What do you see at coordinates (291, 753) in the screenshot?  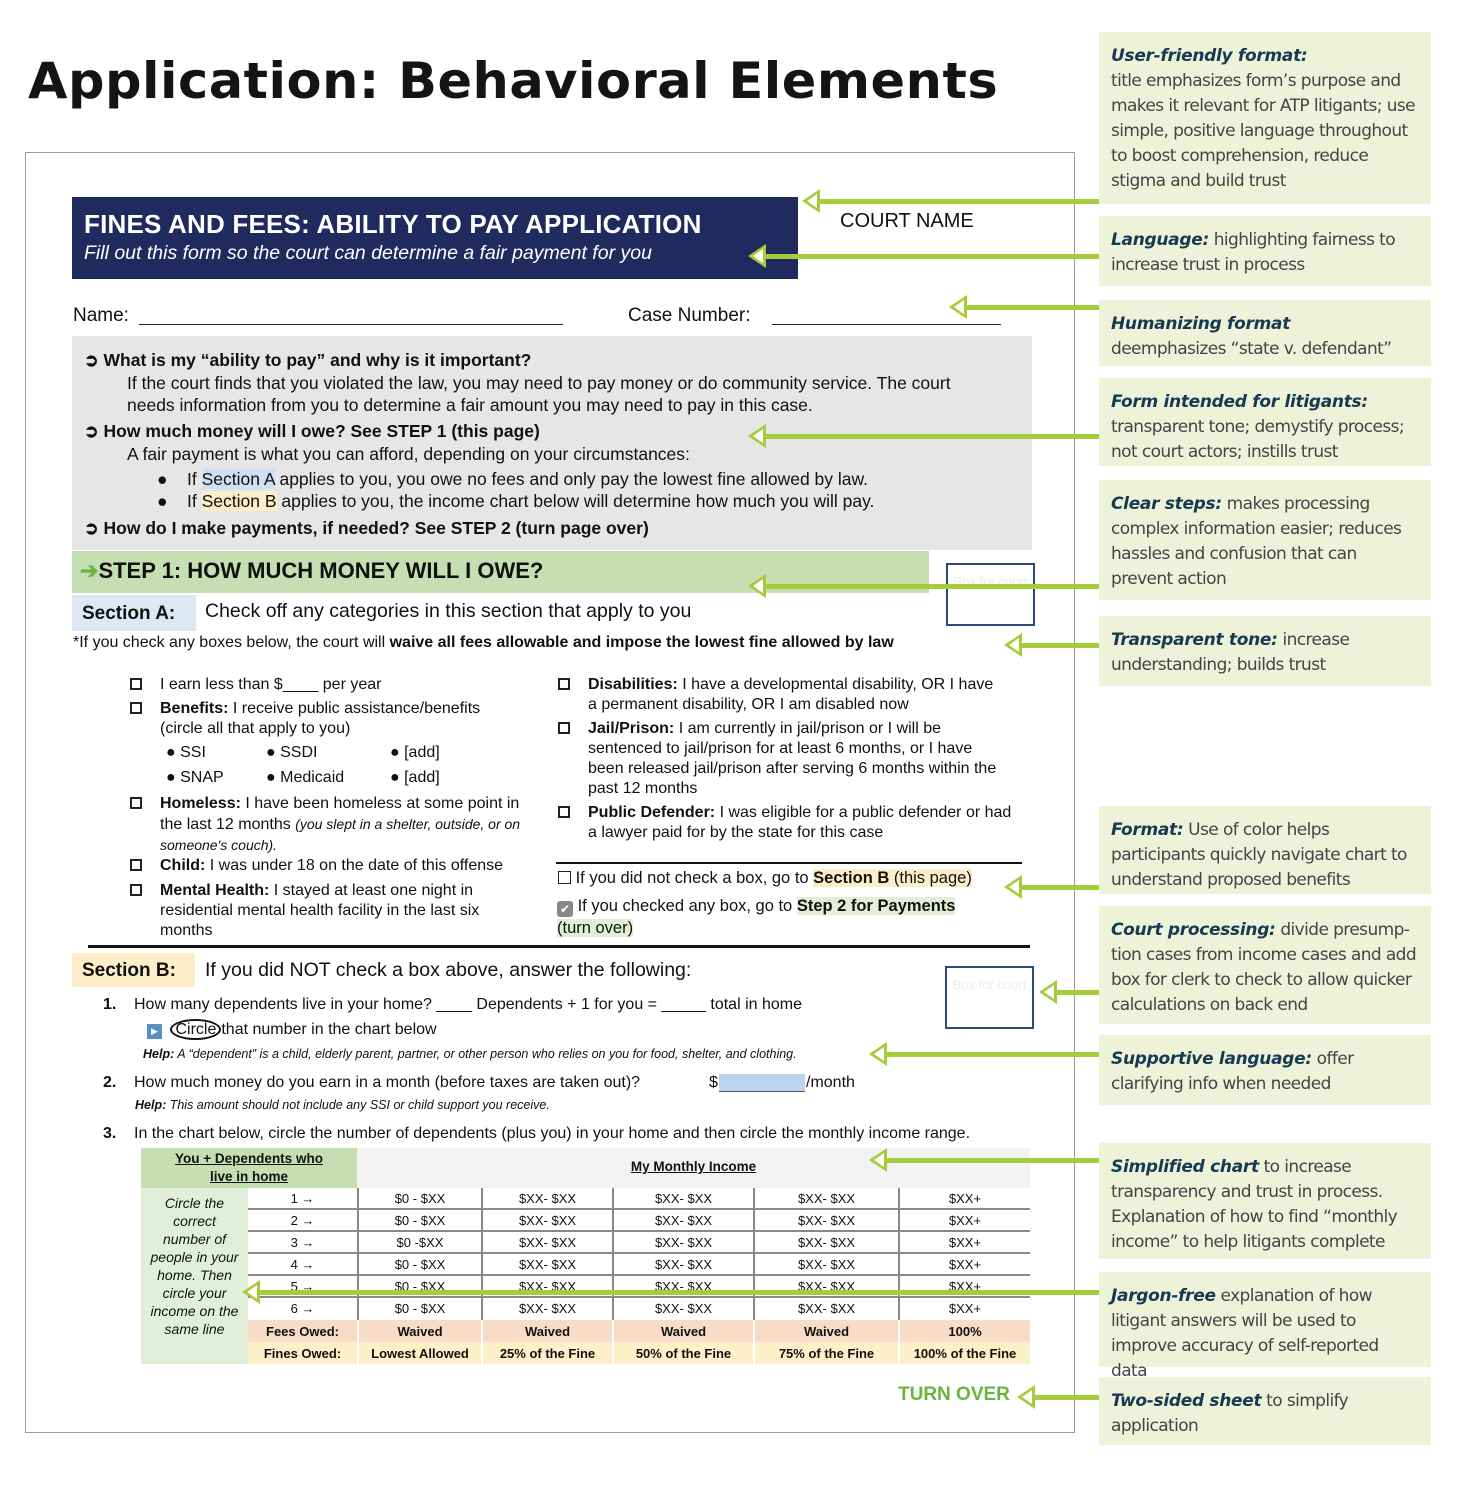 I see `benefit-option: ● SSDI` at bounding box center [291, 753].